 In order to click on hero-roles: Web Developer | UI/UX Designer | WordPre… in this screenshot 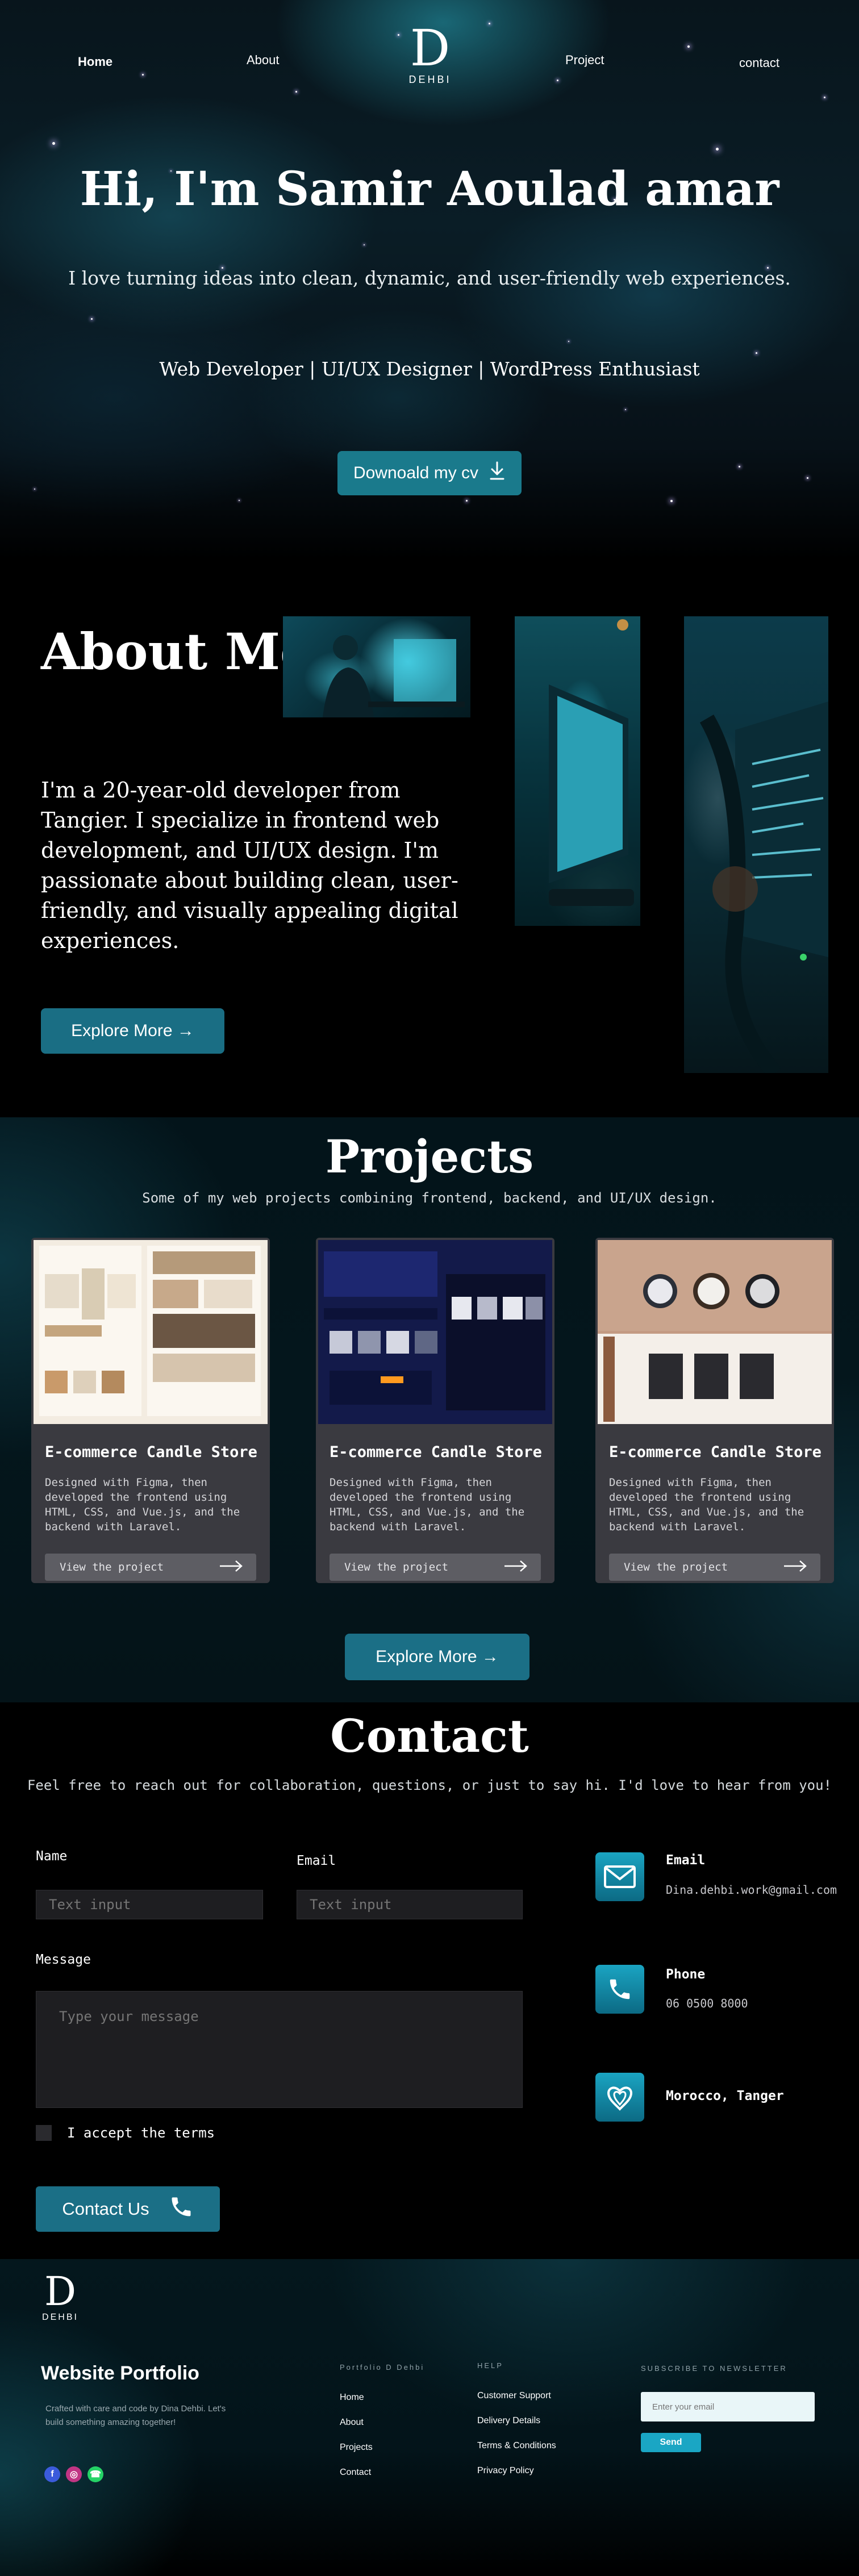, I will do `click(429, 369)`.